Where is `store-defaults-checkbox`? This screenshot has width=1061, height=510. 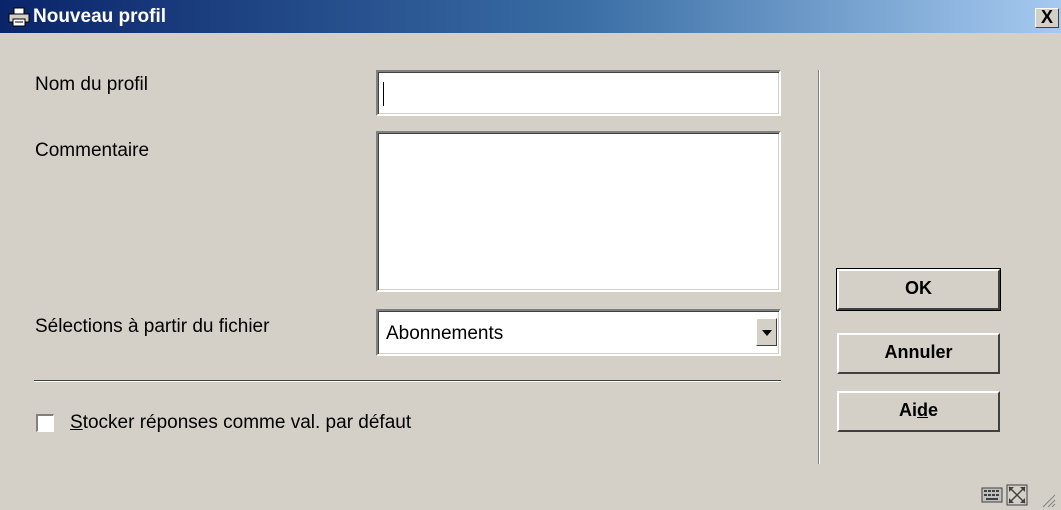
store-defaults-checkbox is located at coordinates (45, 423).